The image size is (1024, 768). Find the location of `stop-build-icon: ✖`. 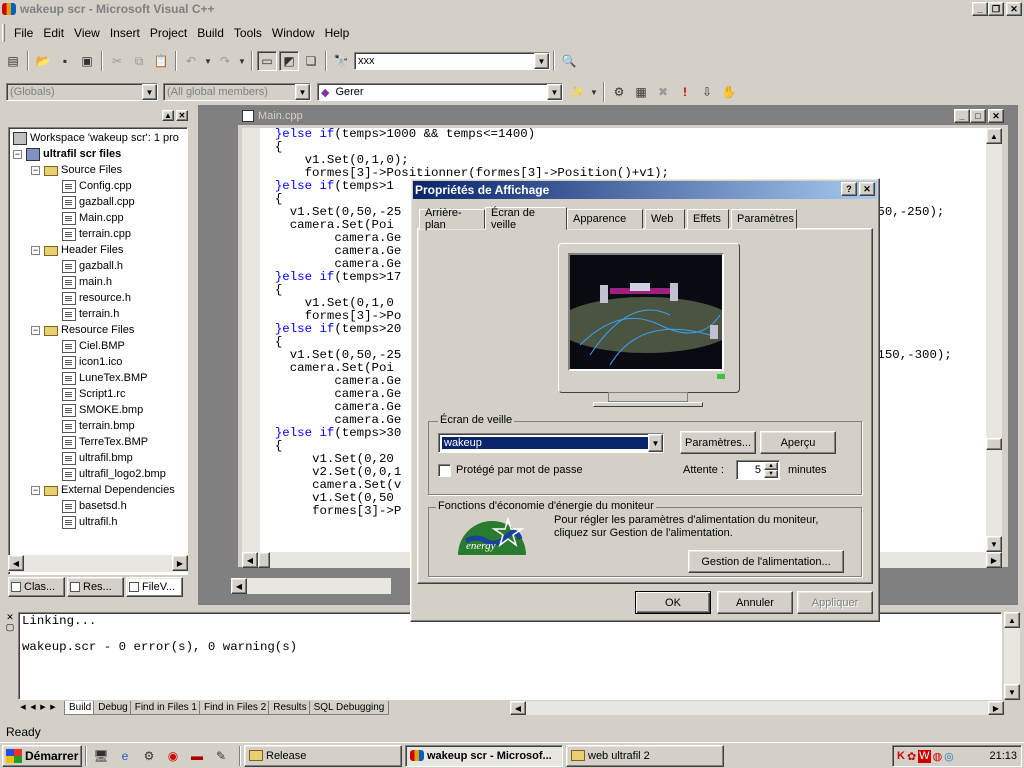

stop-build-icon: ✖ is located at coordinates (663, 92).